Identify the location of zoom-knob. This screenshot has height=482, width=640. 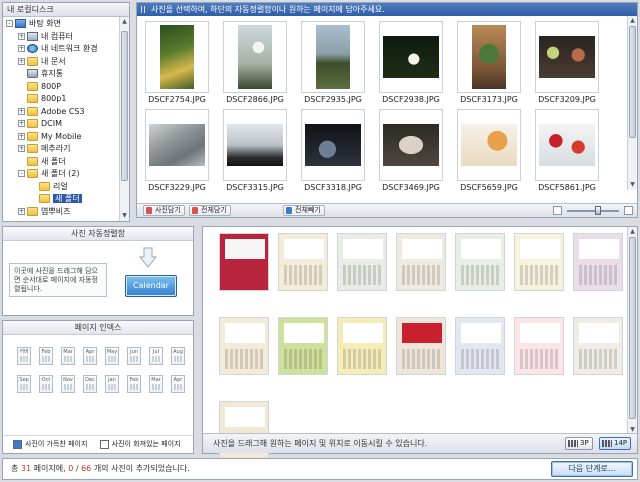
(598, 210).